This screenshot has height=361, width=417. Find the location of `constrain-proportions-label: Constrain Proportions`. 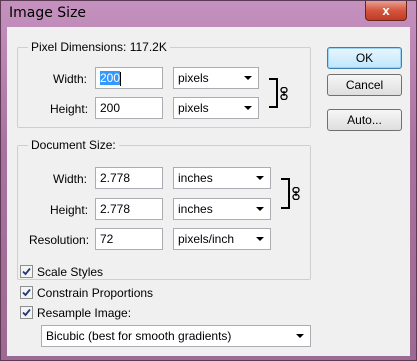

constrain-proportions-label: Constrain Proportions is located at coordinates (95, 293).